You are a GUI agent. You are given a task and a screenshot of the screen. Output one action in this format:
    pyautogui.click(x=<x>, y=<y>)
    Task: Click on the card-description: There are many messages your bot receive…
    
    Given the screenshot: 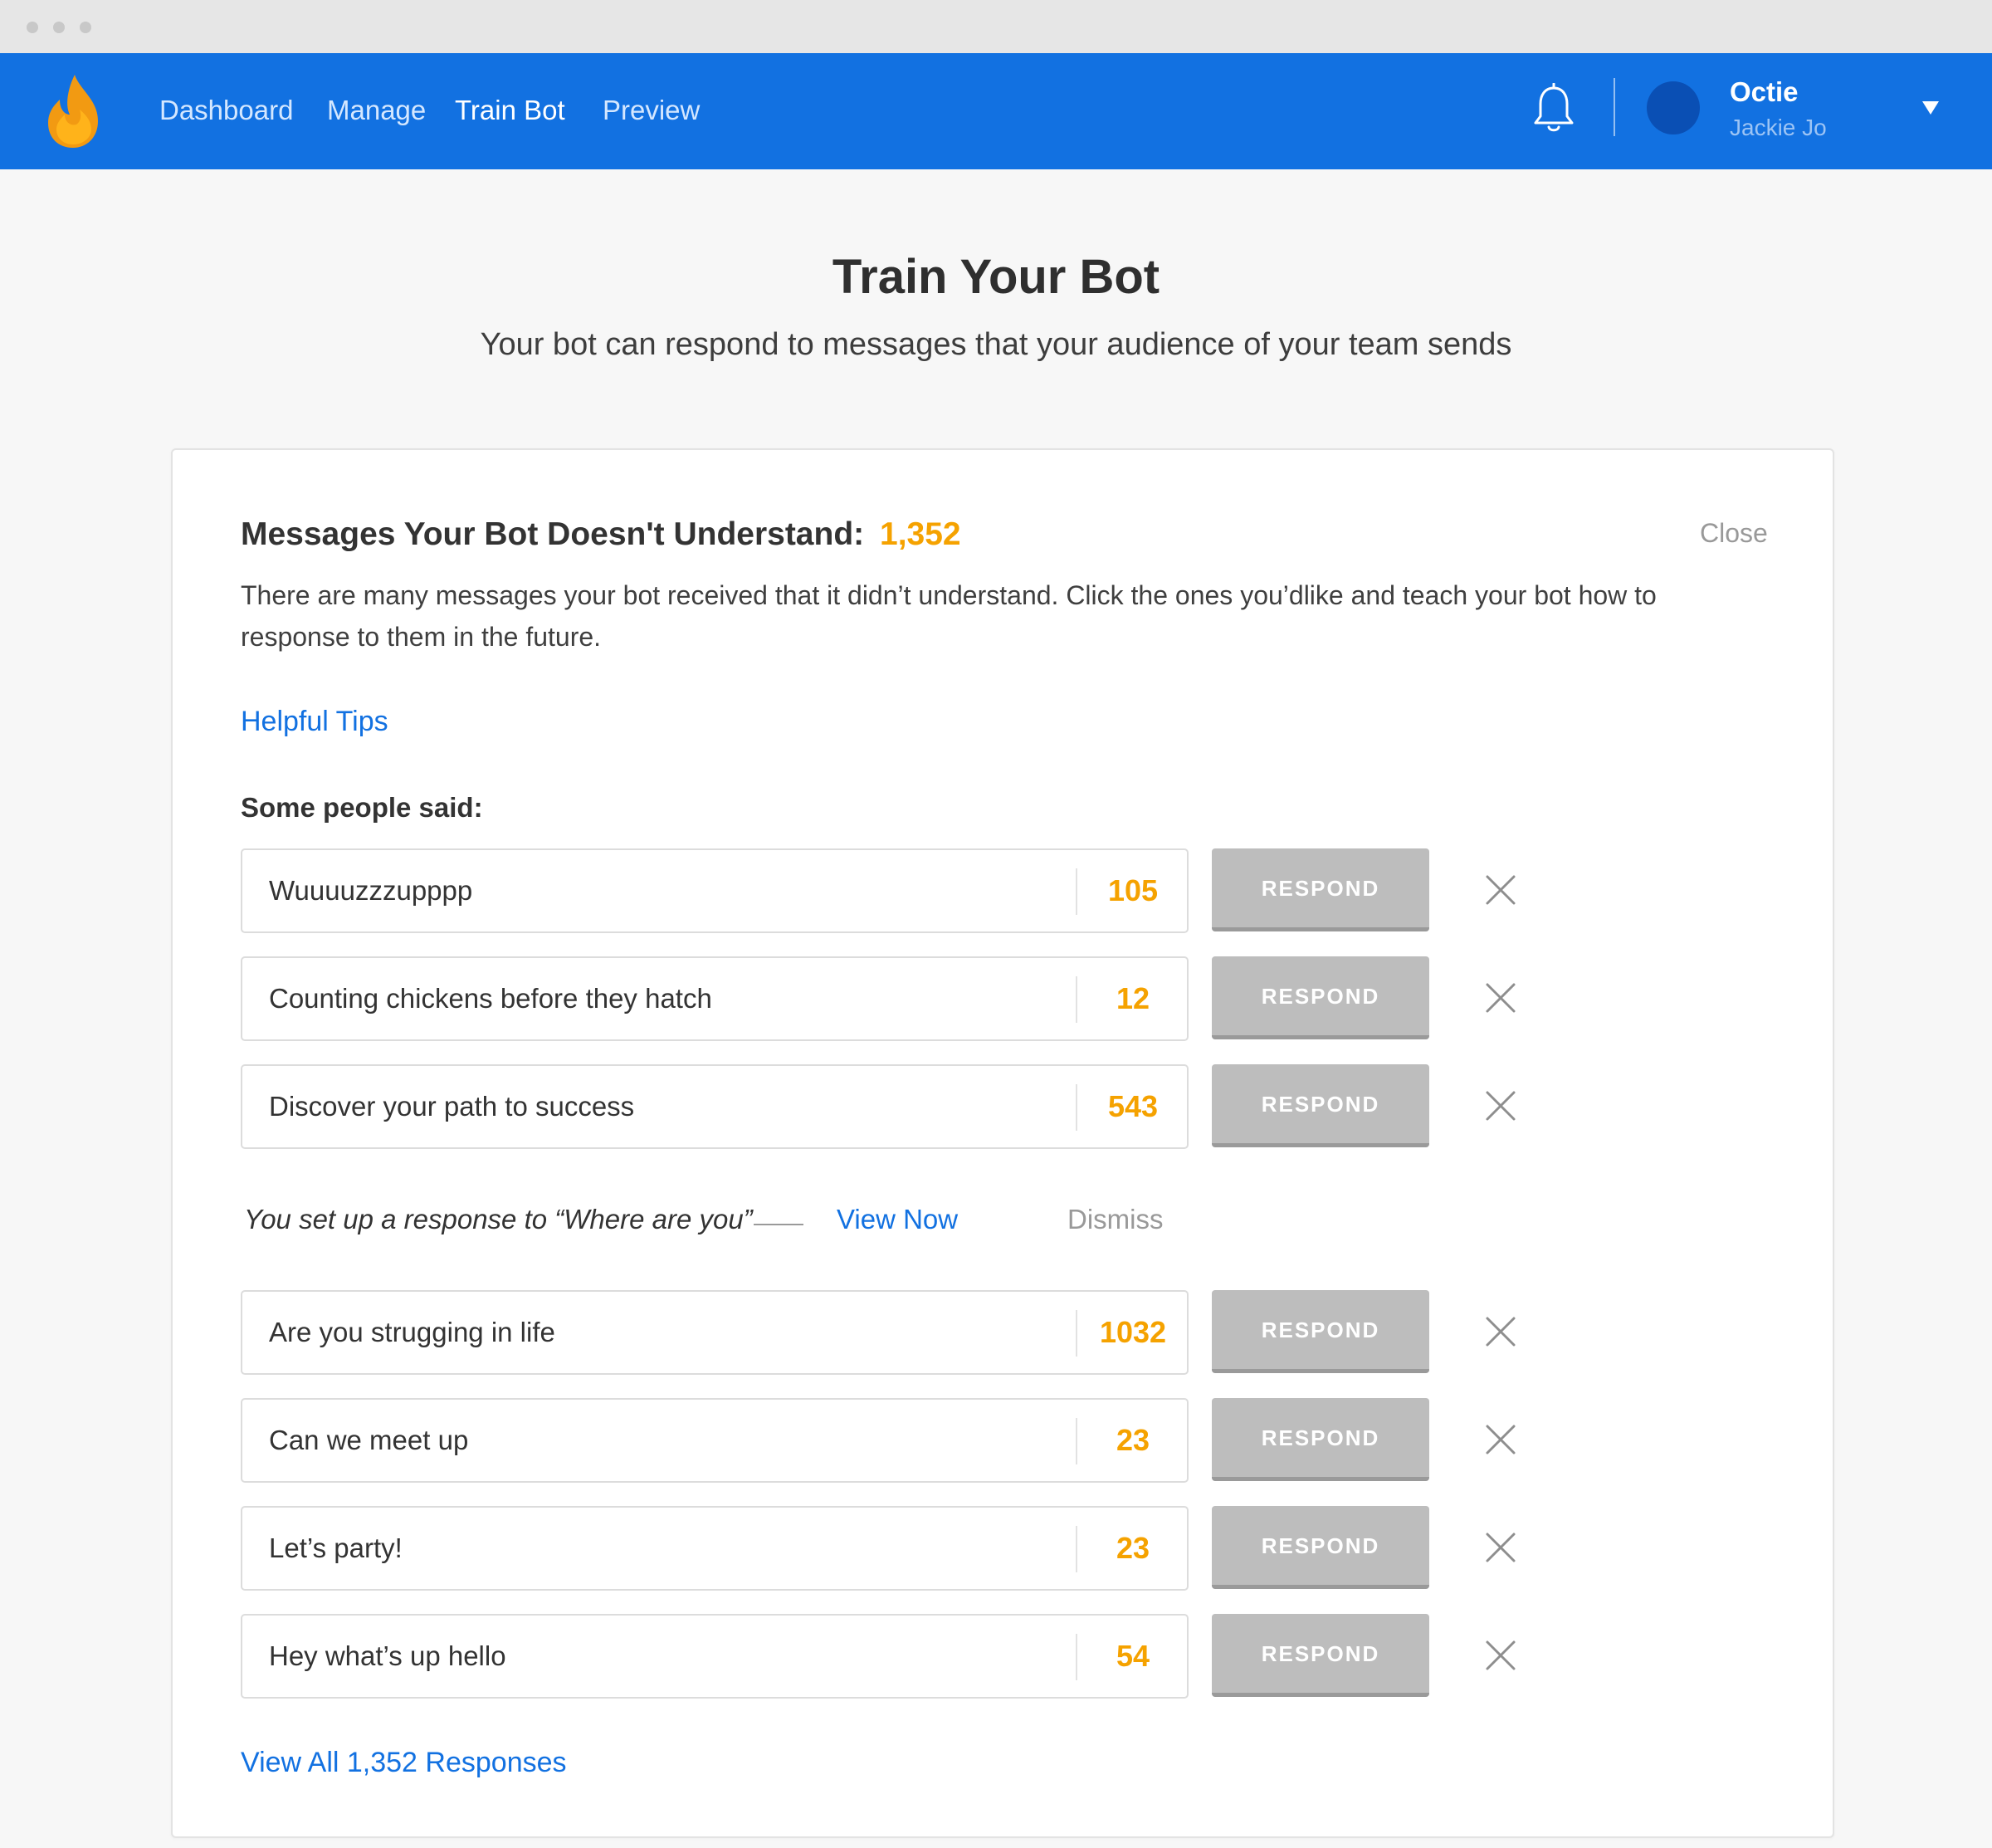 What is the action you would take?
    pyautogui.click(x=949, y=616)
    